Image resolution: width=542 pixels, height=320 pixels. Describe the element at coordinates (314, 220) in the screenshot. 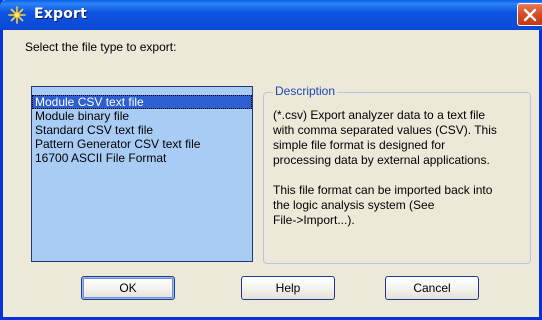

I see `description-line: File->Import...).` at that location.